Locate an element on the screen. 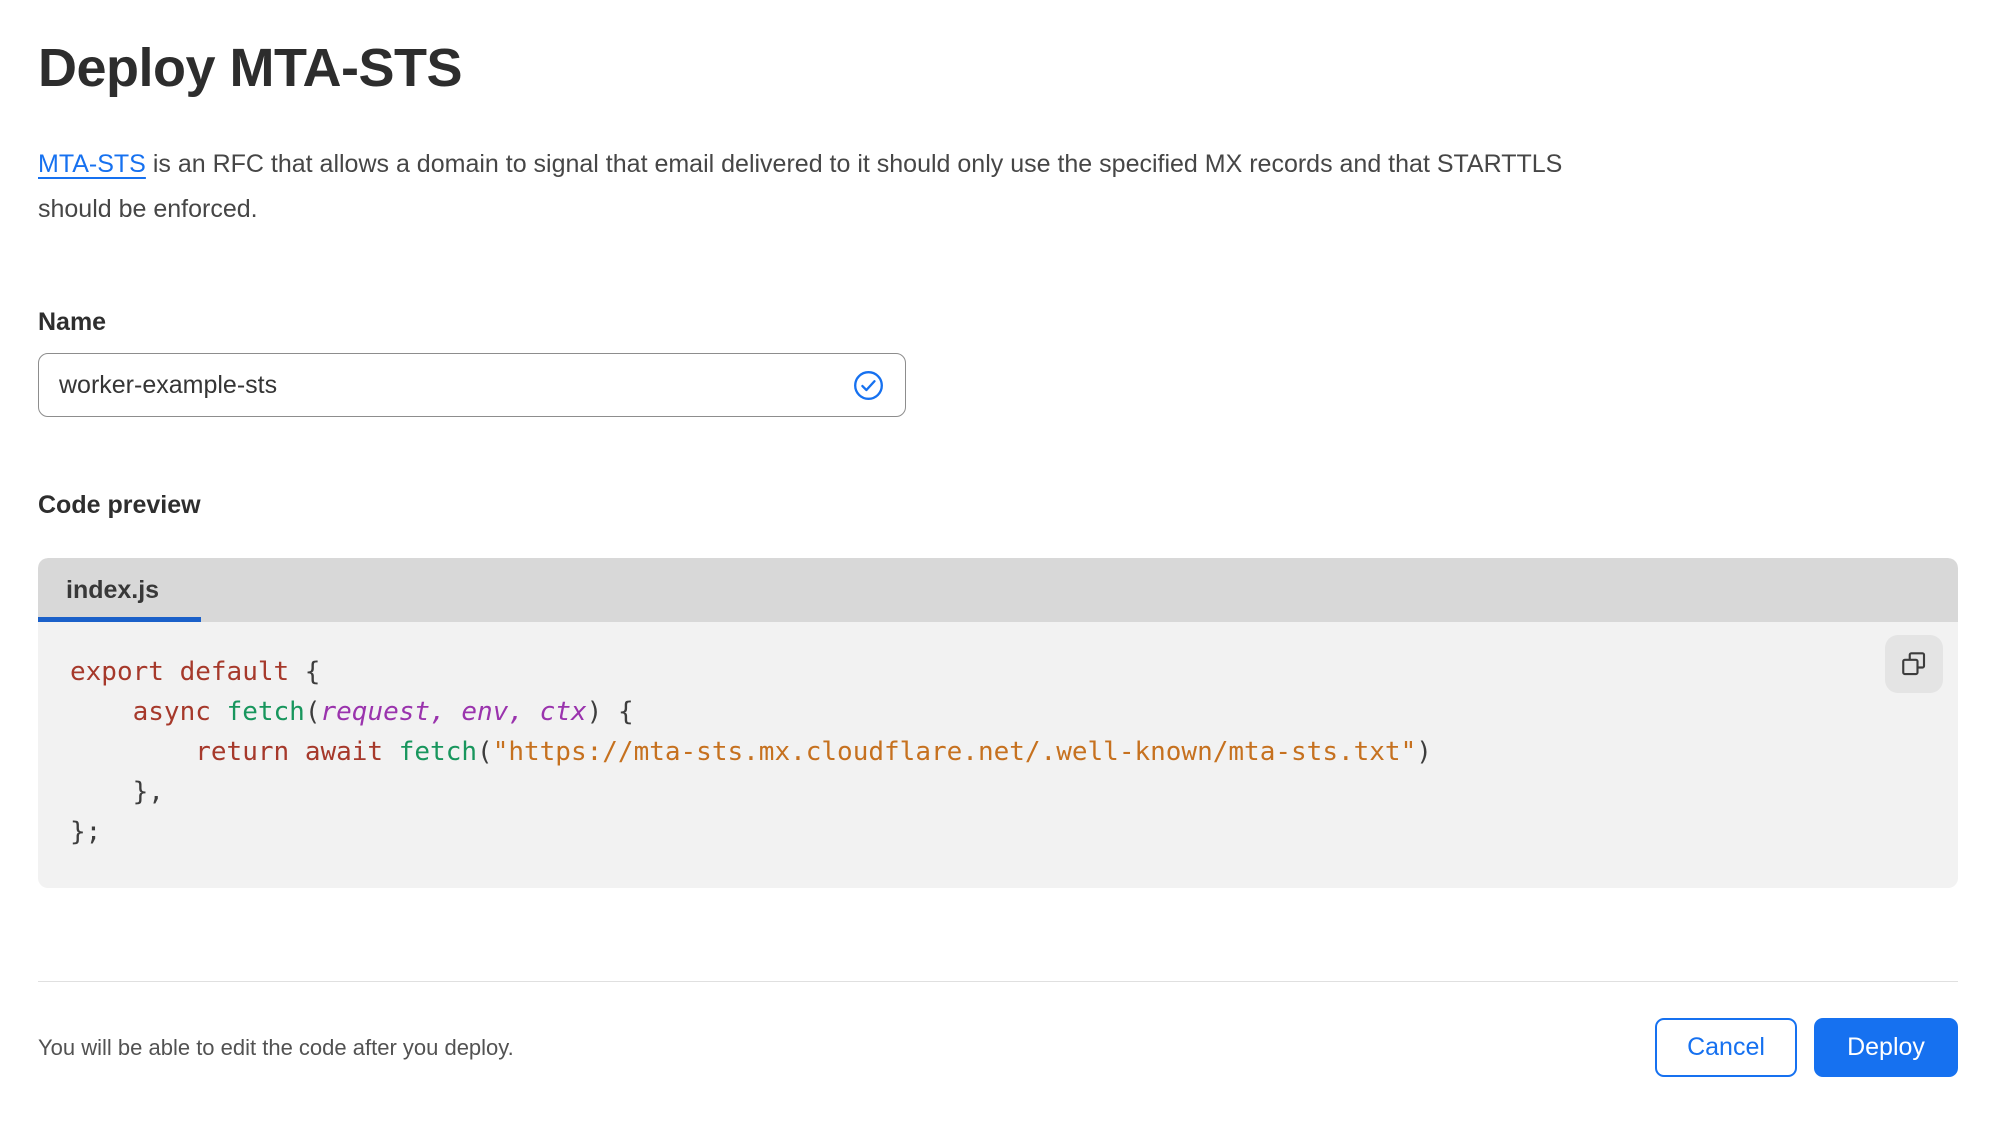 The width and height of the screenshot is (1999, 1138). code-line: async fetch(request, env, ctx) { is located at coordinates (383, 712).